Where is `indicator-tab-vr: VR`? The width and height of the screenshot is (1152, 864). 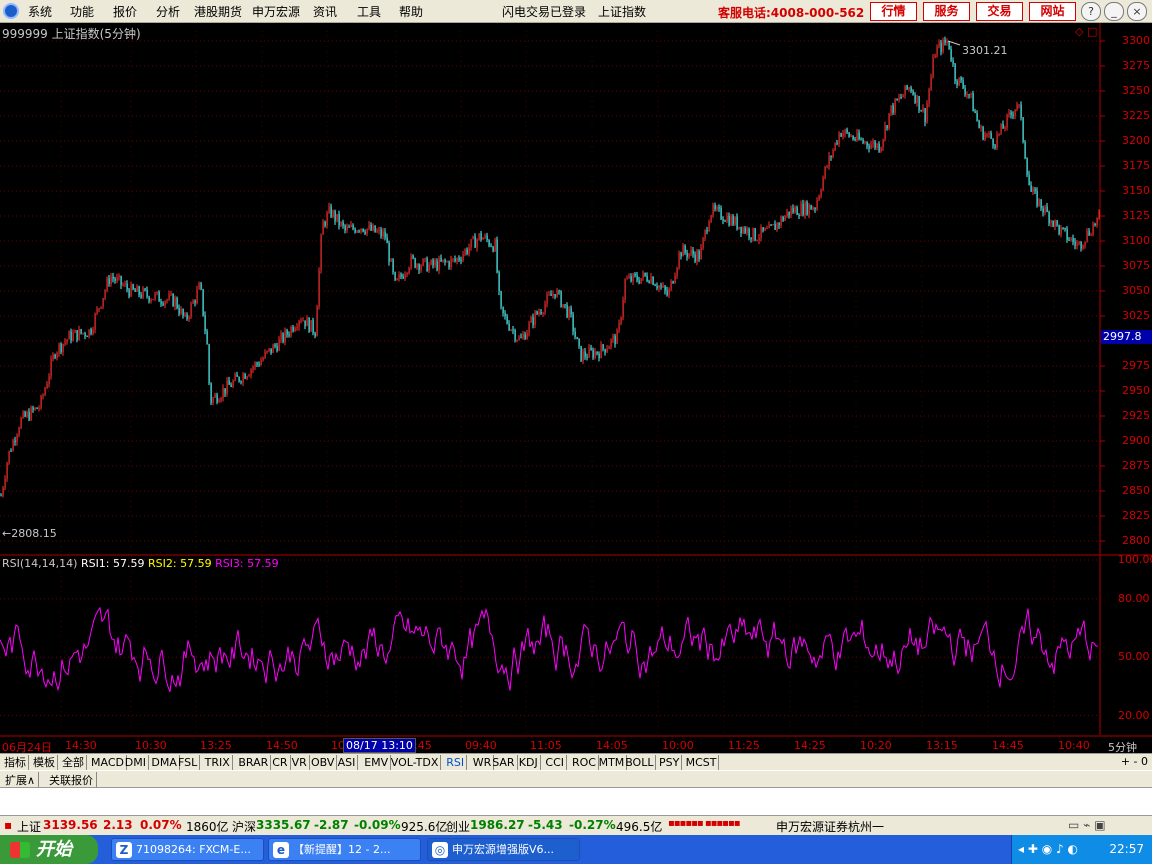 indicator-tab-vr: VR is located at coordinates (300, 762).